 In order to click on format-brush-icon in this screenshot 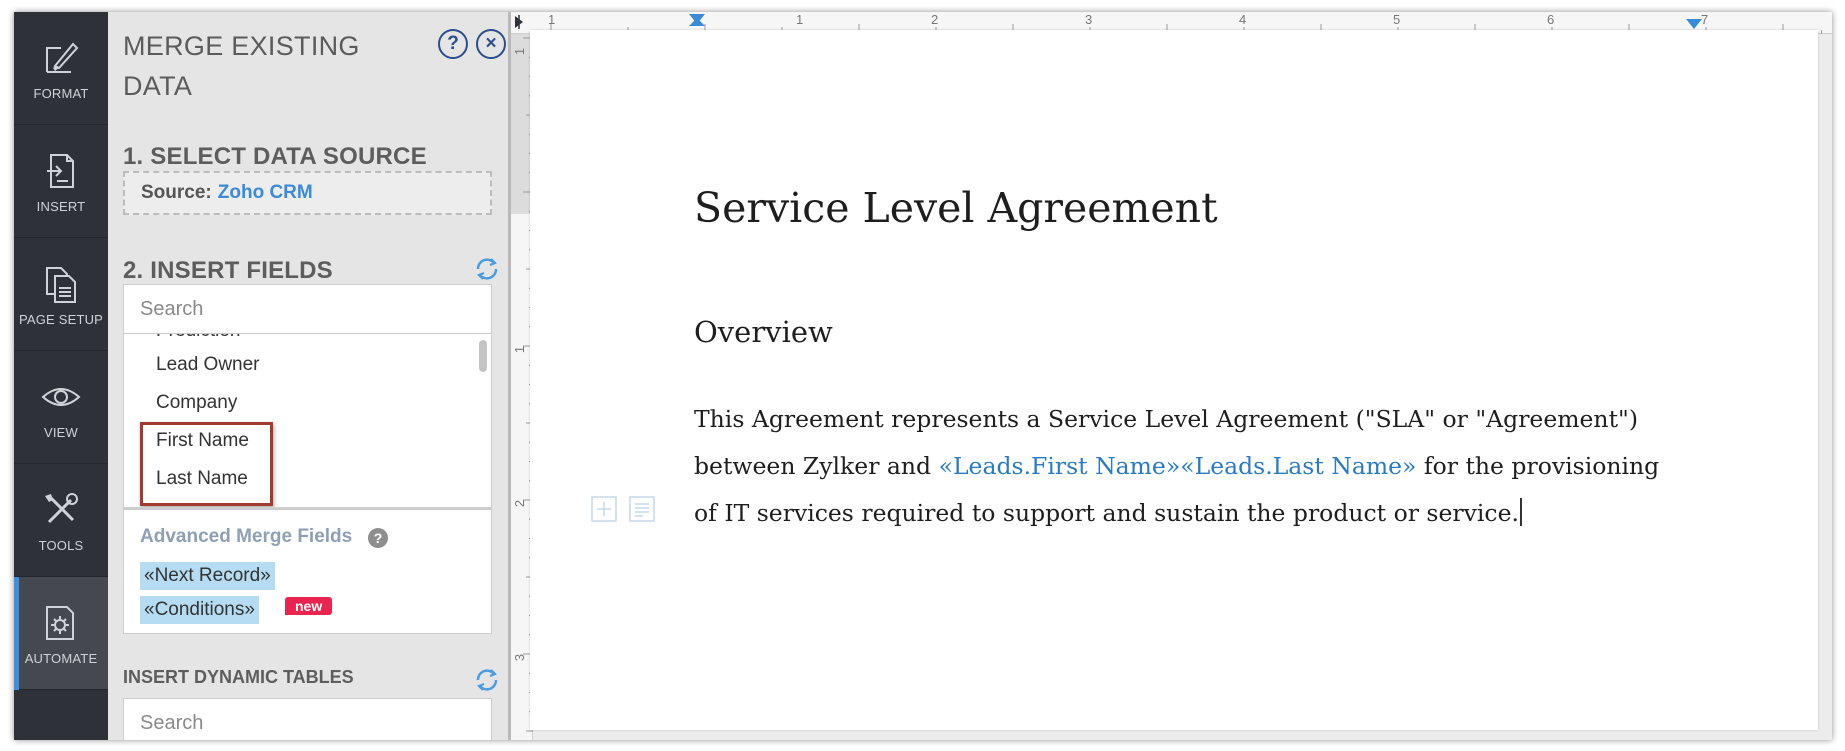, I will do `click(62, 57)`.